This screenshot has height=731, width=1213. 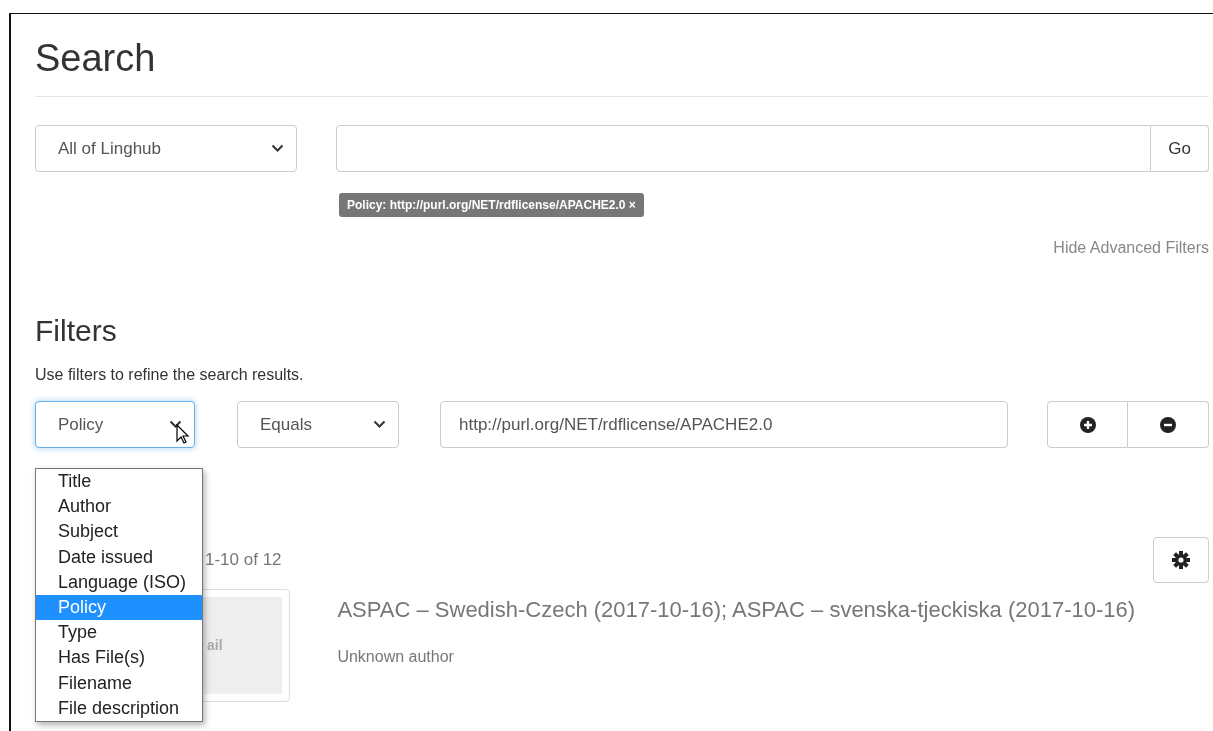 What do you see at coordinates (1180, 148) in the screenshot?
I see `go-button: Go` at bounding box center [1180, 148].